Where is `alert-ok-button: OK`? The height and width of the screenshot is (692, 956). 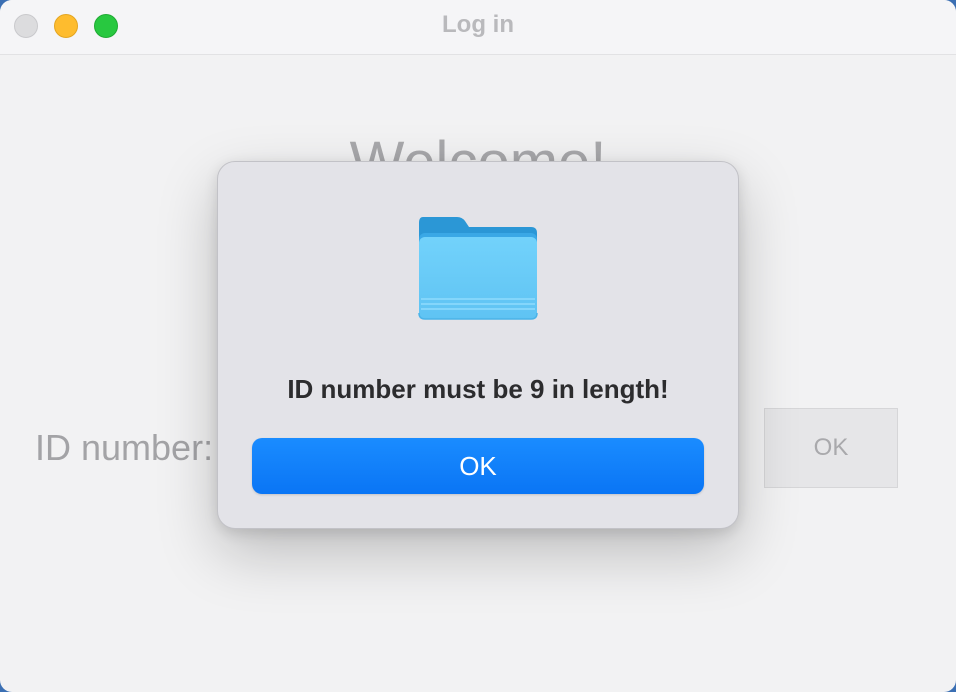 alert-ok-button: OK is located at coordinates (478, 466).